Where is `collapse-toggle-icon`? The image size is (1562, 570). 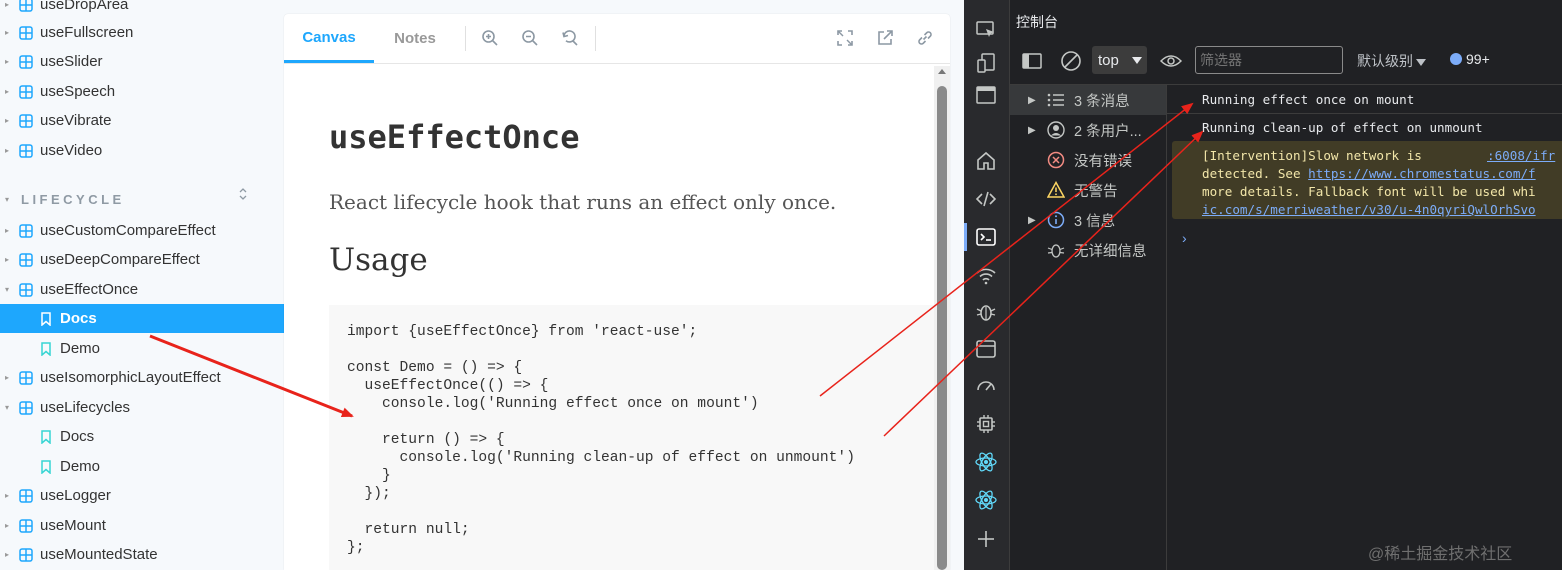 collapse-toggle-icon is located at coordinates (243, 195).